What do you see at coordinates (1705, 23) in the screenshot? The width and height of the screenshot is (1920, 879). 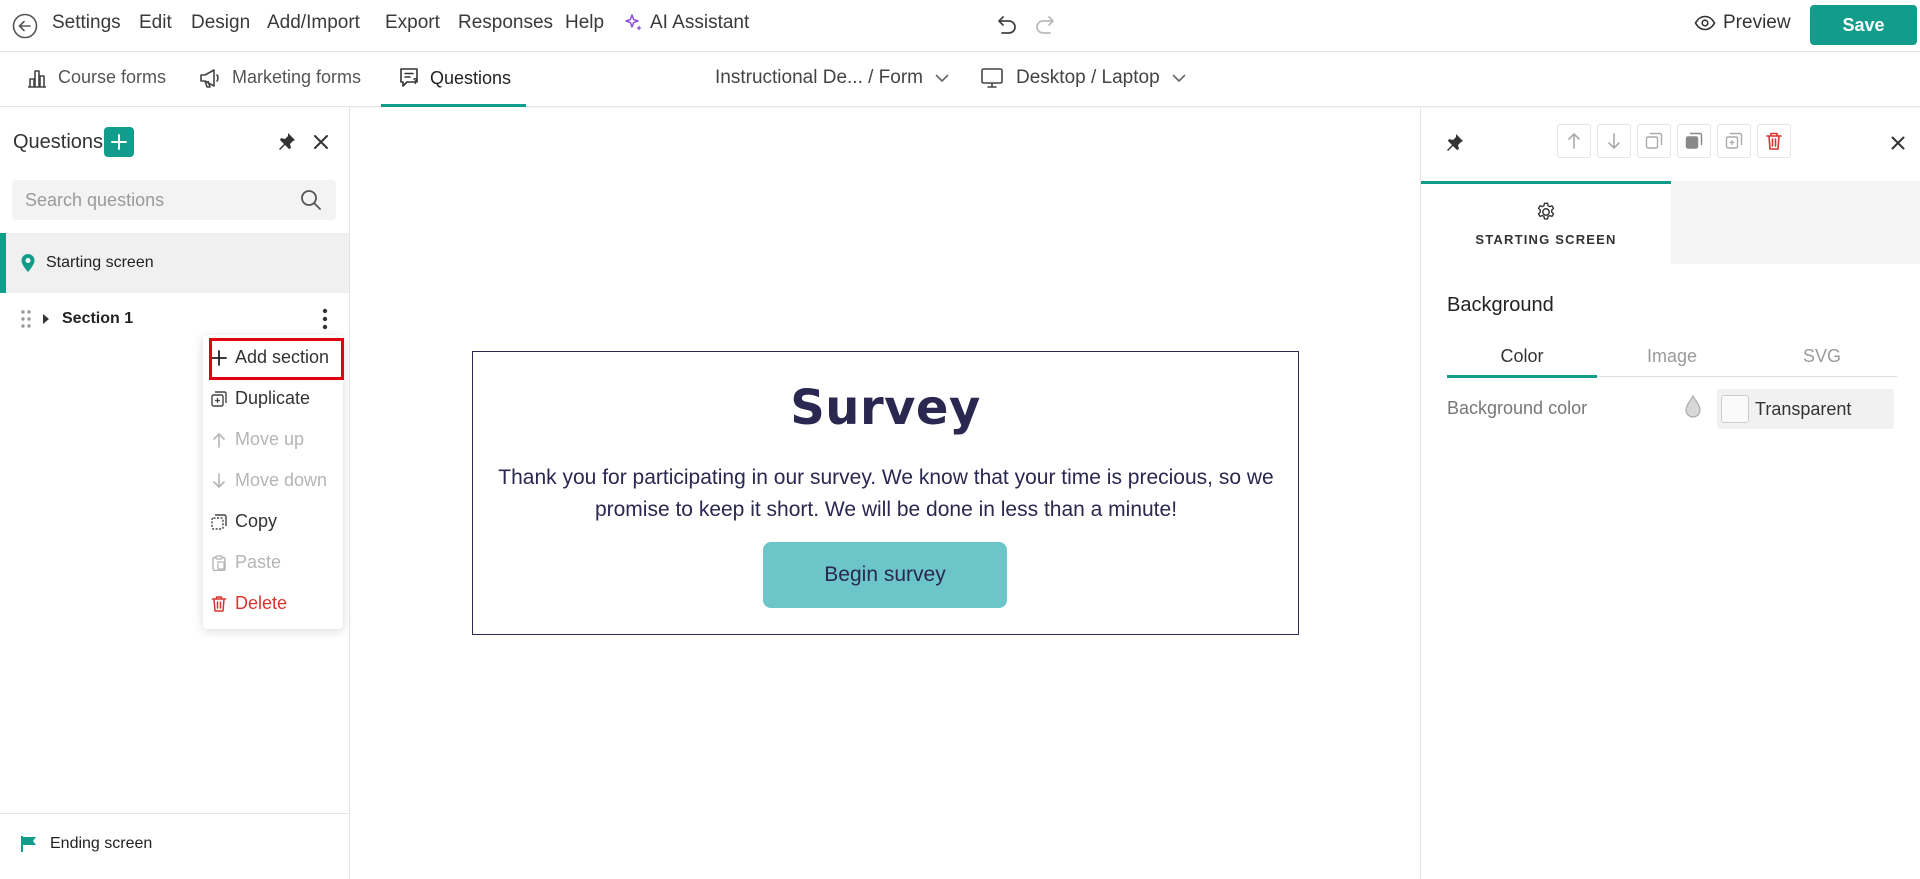 I see `eye-icon` at bounding box center [1705, 23].